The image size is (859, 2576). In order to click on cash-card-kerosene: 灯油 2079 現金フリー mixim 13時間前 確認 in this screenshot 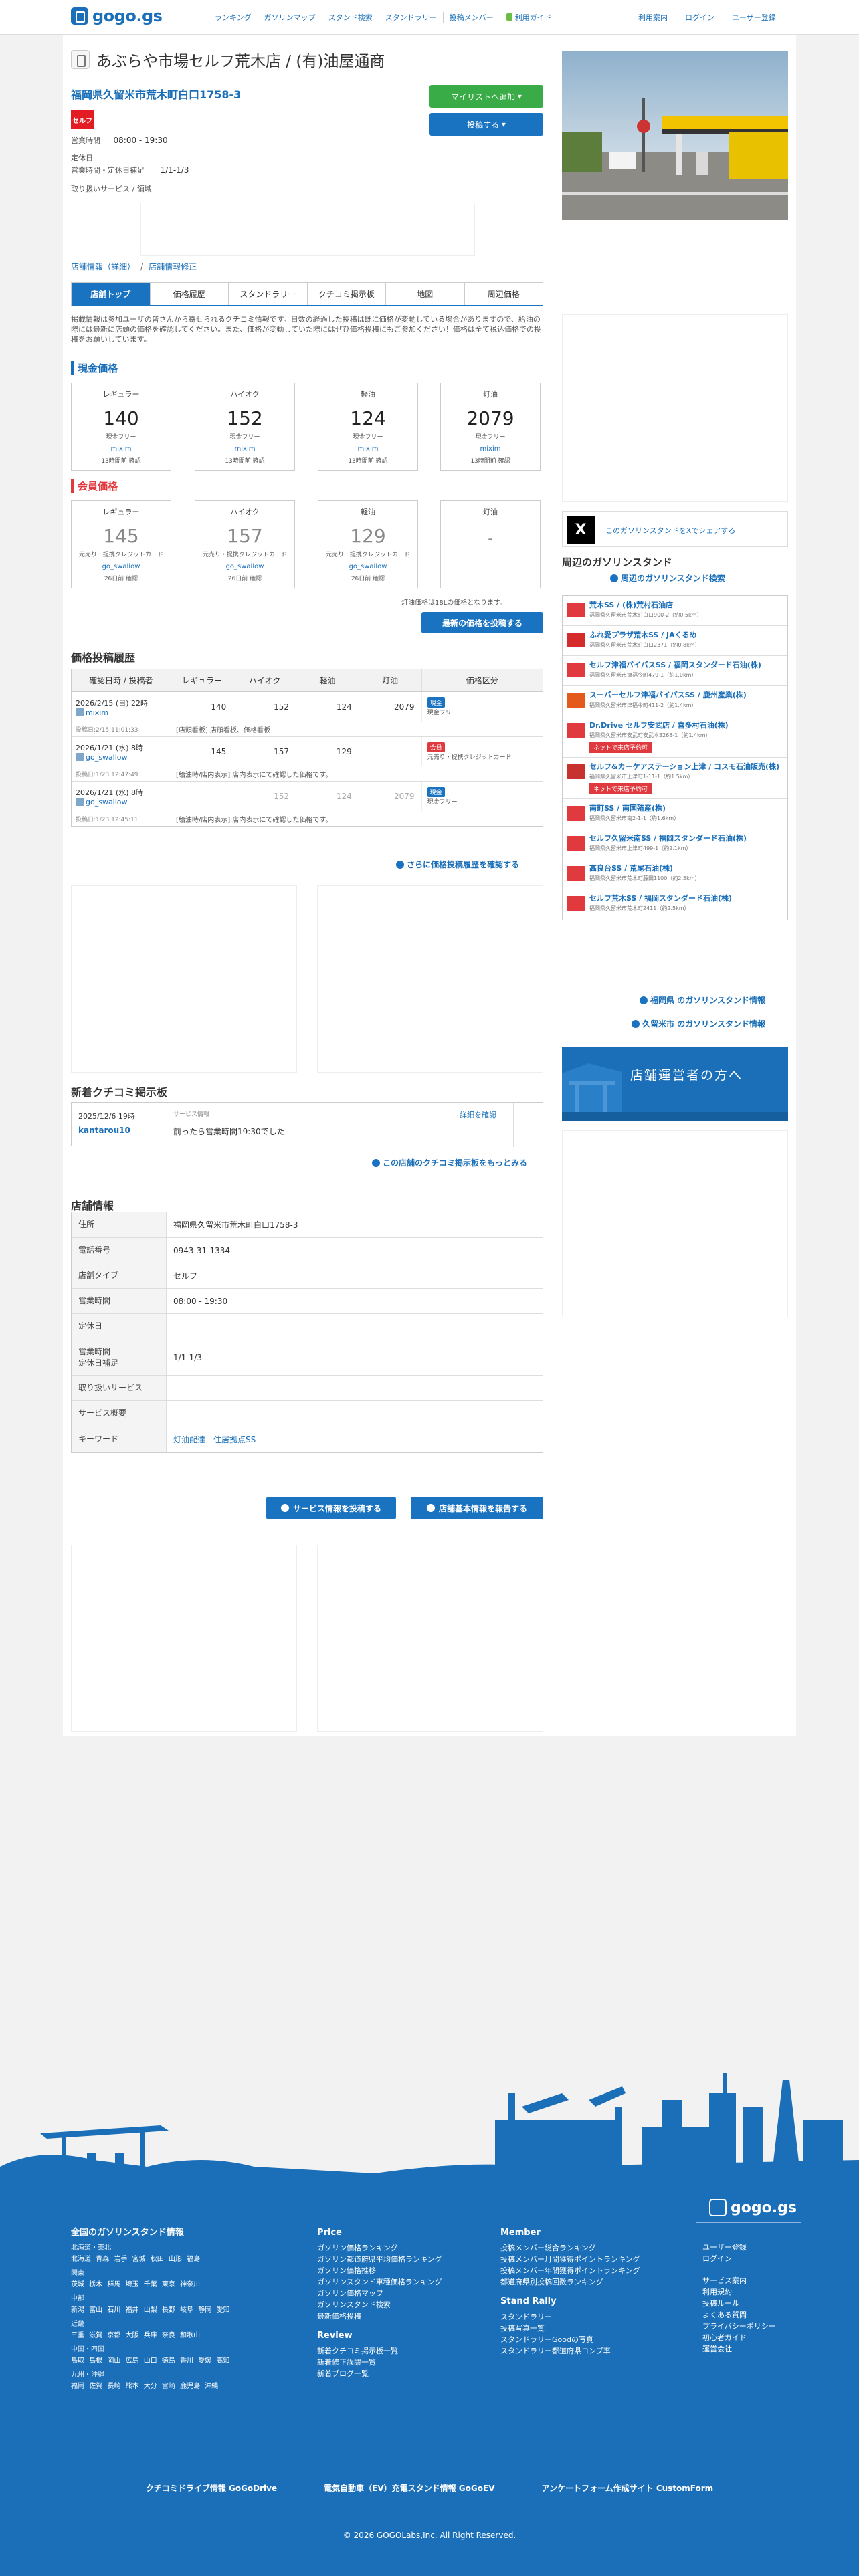, I will do `click(491, 427)`.